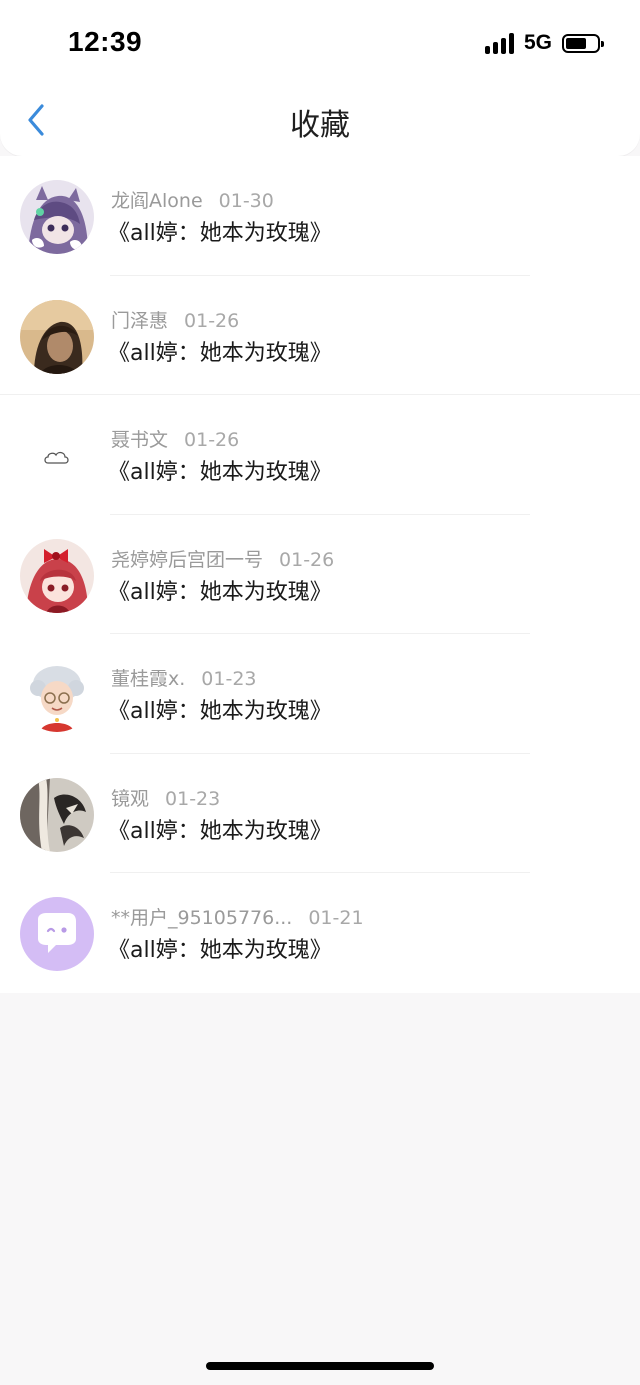  I want to click on status-time: 12:39, so click(105, 41).